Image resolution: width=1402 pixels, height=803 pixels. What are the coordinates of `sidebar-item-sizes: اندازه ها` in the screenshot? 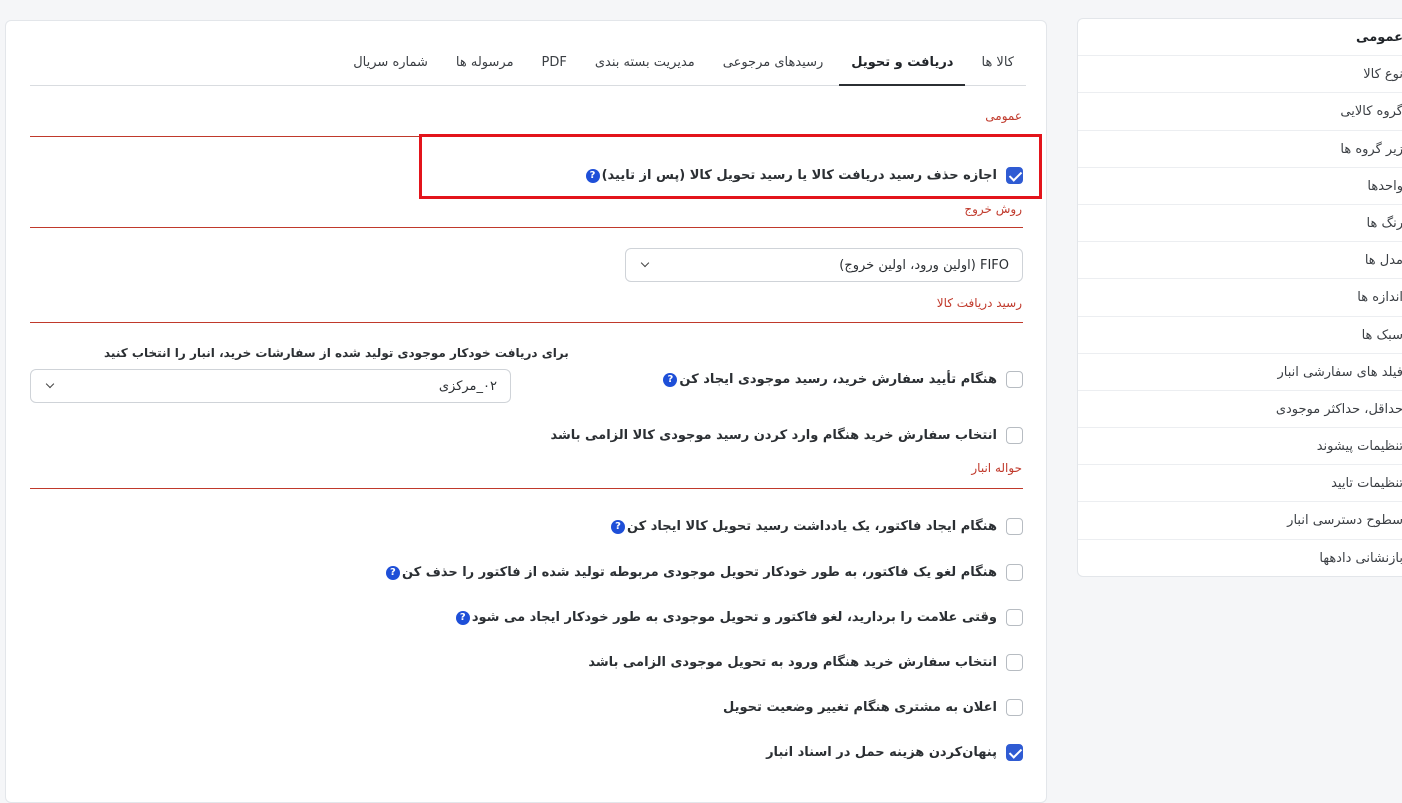 It's located at (1240, 298).